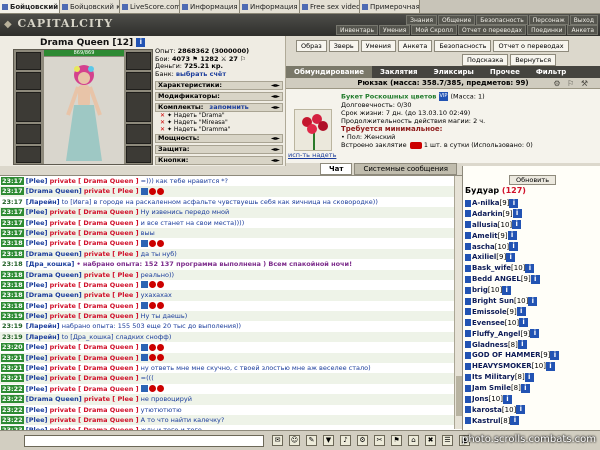 This screenshot has height=450, width=600. What do you see at coordinates (496, 334) in the screenshot?
I see `user-name: Fluffy_Angel` at bounding box center [496, 334].